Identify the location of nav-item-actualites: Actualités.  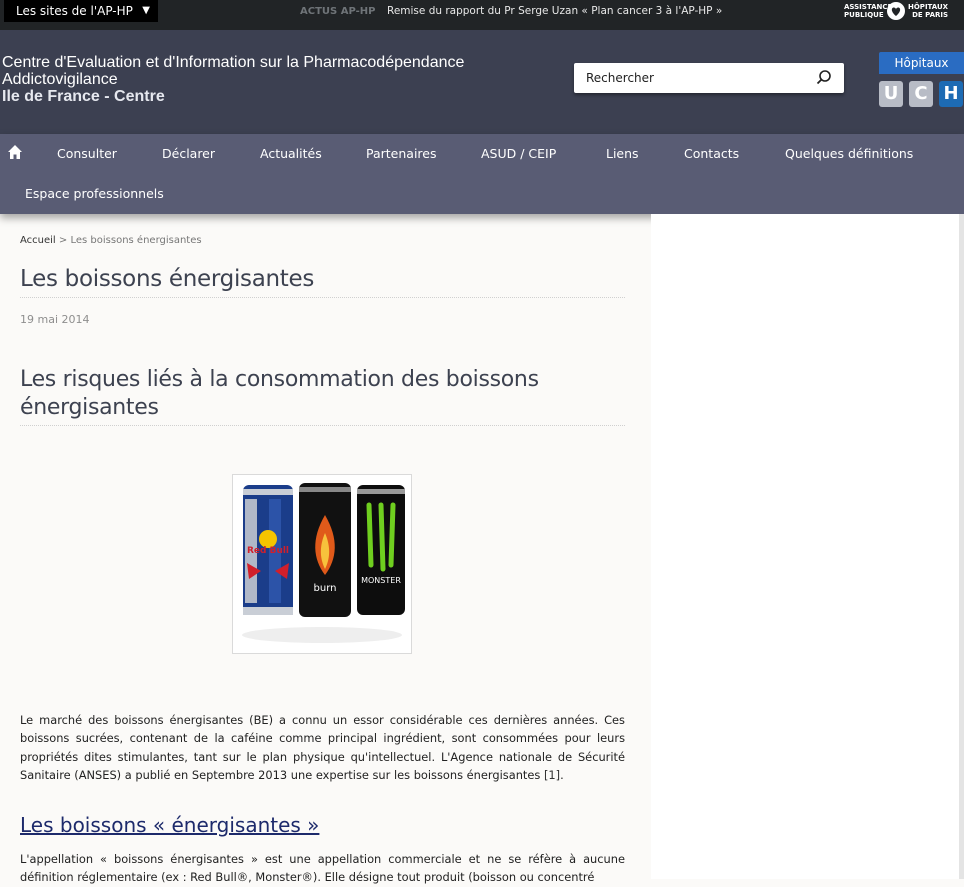
(291, 153).